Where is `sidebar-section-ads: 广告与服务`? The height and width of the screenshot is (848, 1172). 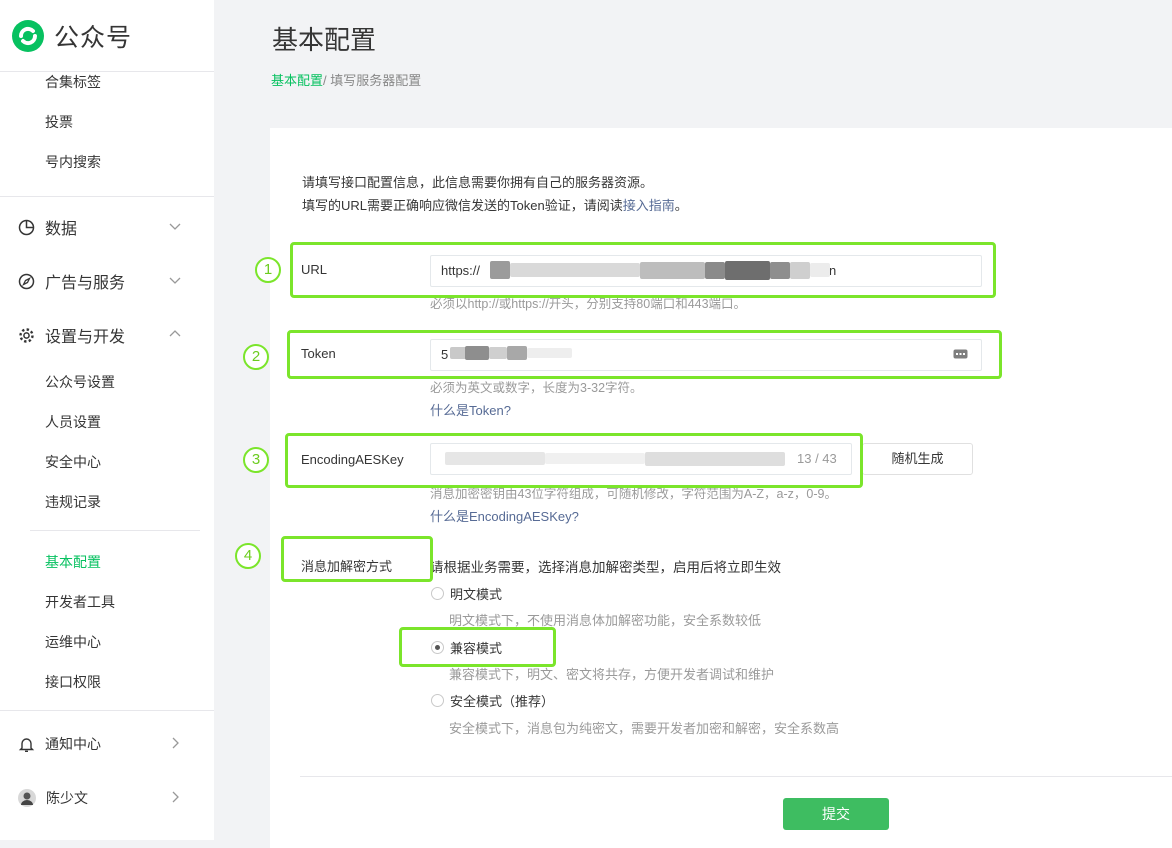
sidebar-section-ads: 广告与服务 is located at coordinates (103, 281).